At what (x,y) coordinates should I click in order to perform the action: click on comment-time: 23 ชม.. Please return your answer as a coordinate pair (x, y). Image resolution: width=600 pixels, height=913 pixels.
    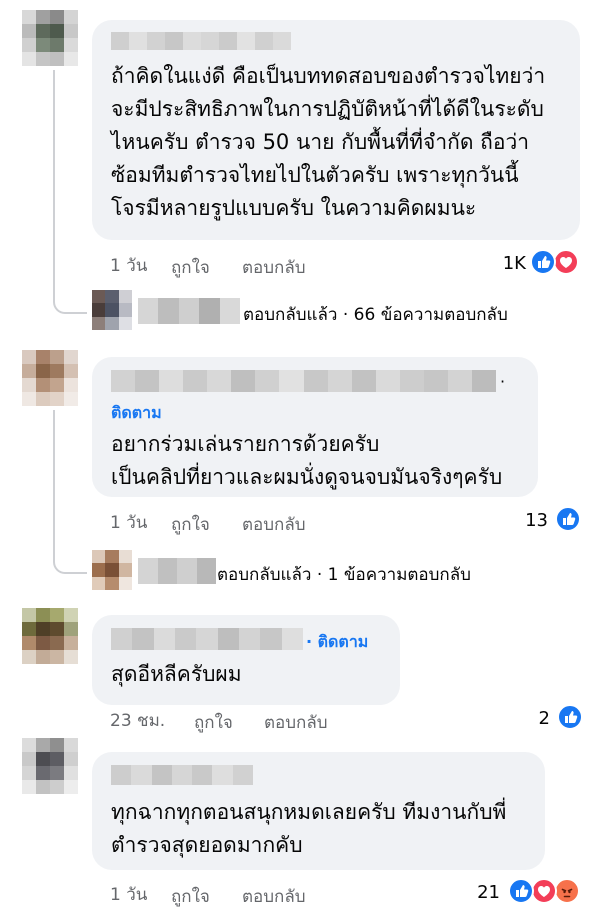
    Looking at the image, I should click on (137, 720).